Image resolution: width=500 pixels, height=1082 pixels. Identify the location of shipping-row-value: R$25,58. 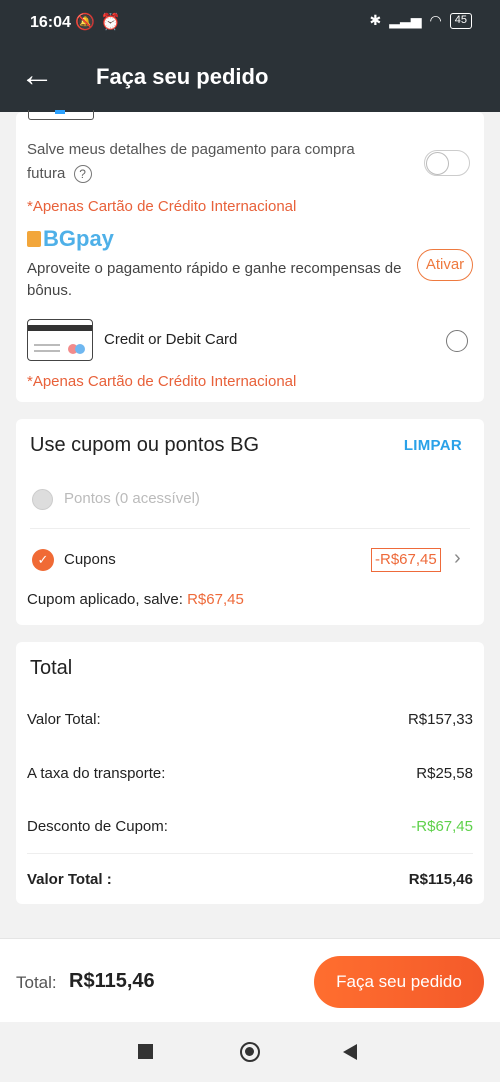
(444, 773).